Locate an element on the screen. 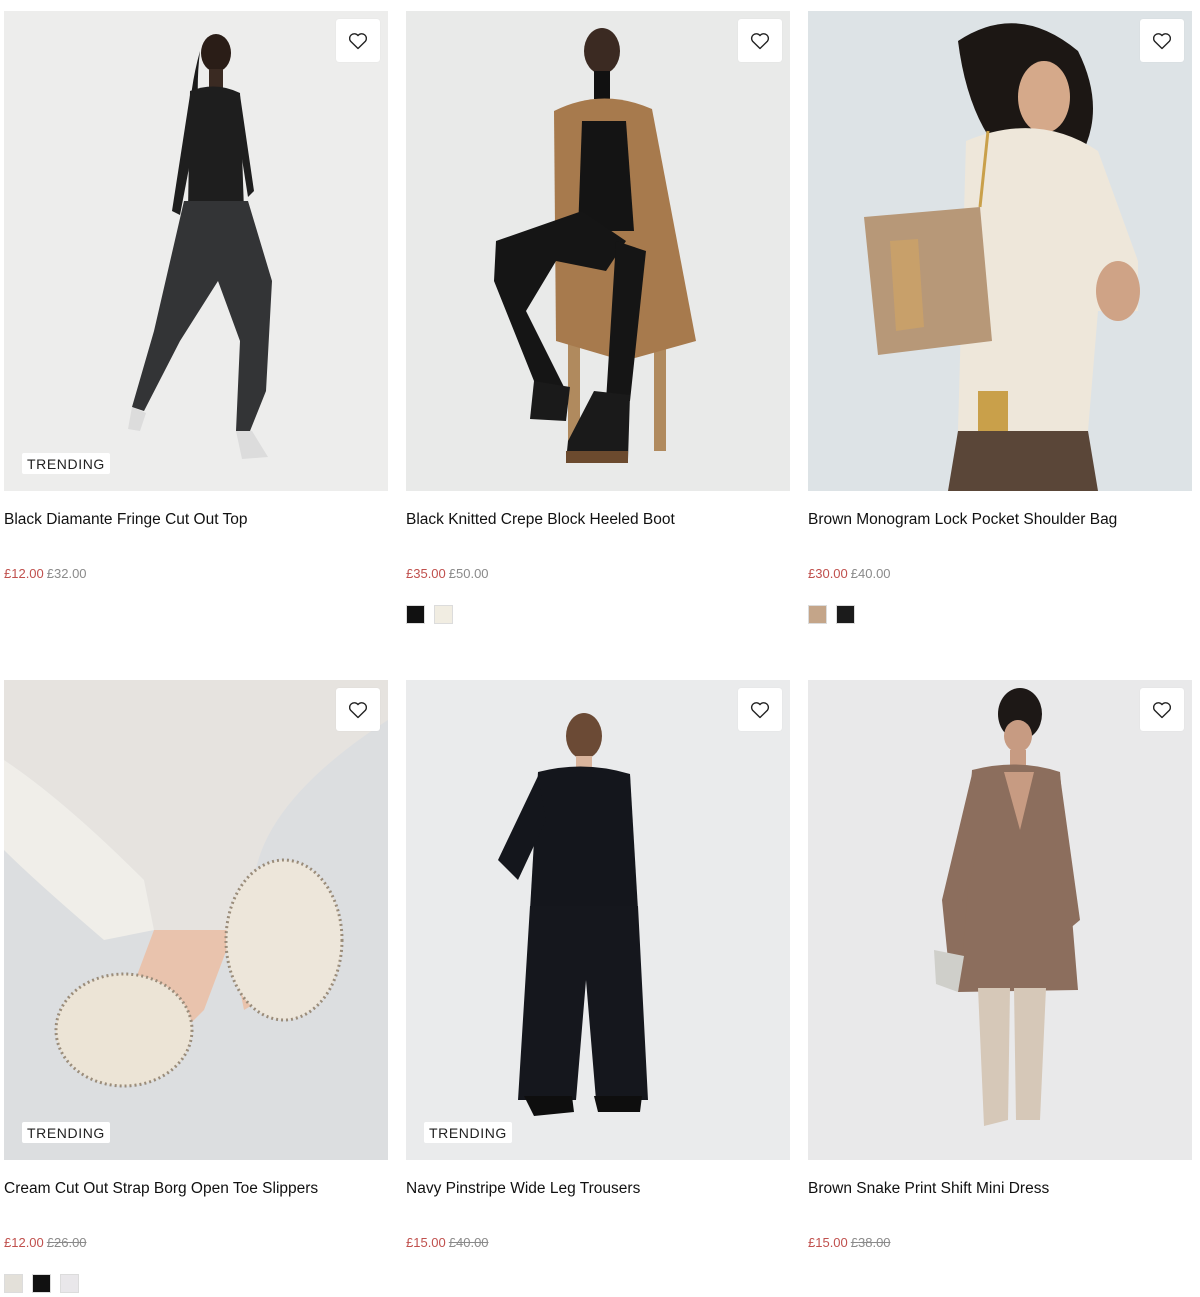  color-swatch-grey is located at coordinates (69, 1283).